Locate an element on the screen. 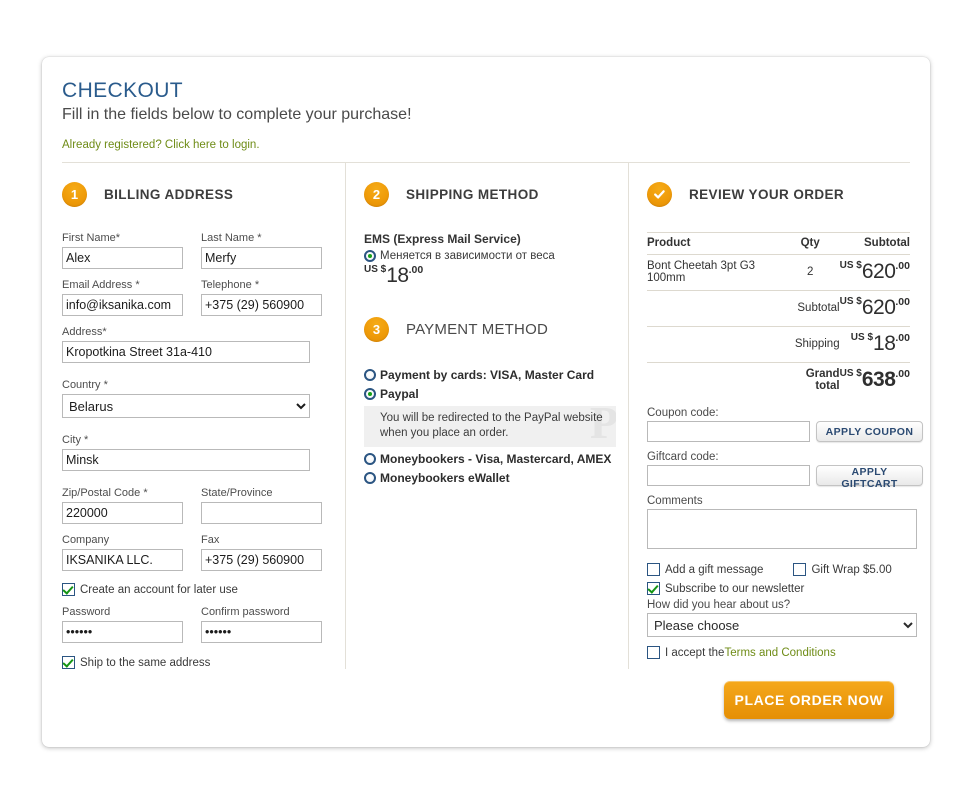 The width and height of the screenshot is (972, 812). shipping-total-dec: .00 is located at coordinates (902, 338).